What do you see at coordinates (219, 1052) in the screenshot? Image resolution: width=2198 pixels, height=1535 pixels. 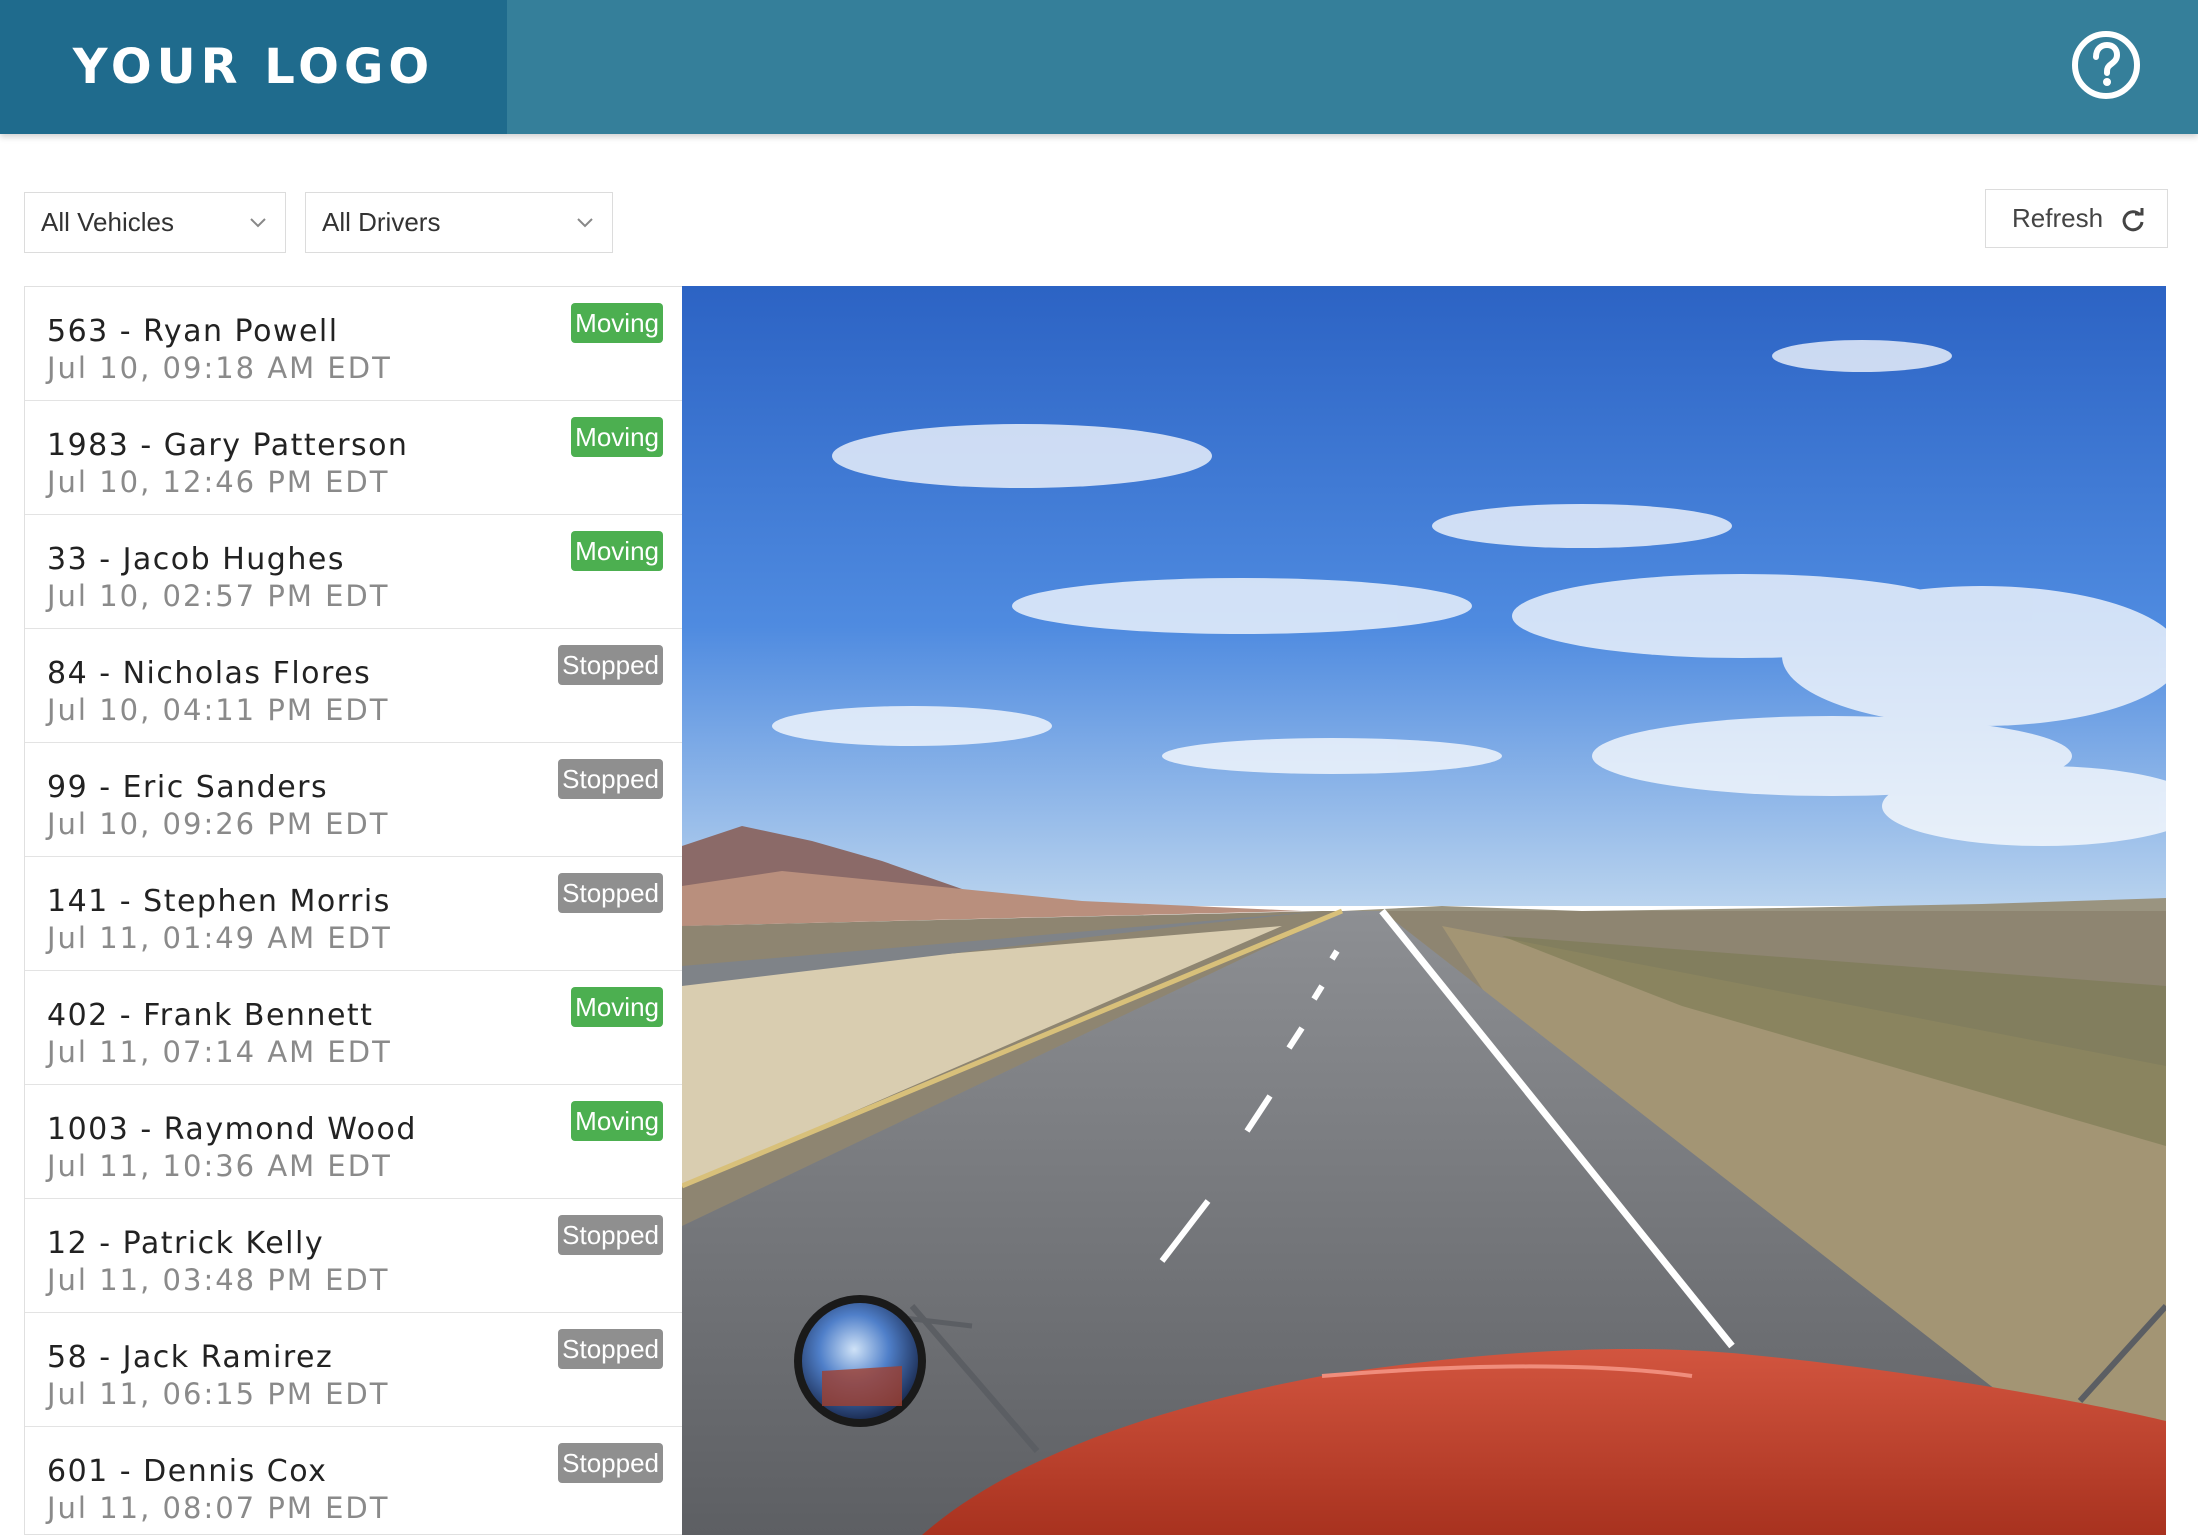 I see `vehicle-timestamp: Jul 11, 07:14 AM EDT` at bounding box center [219, 1052].